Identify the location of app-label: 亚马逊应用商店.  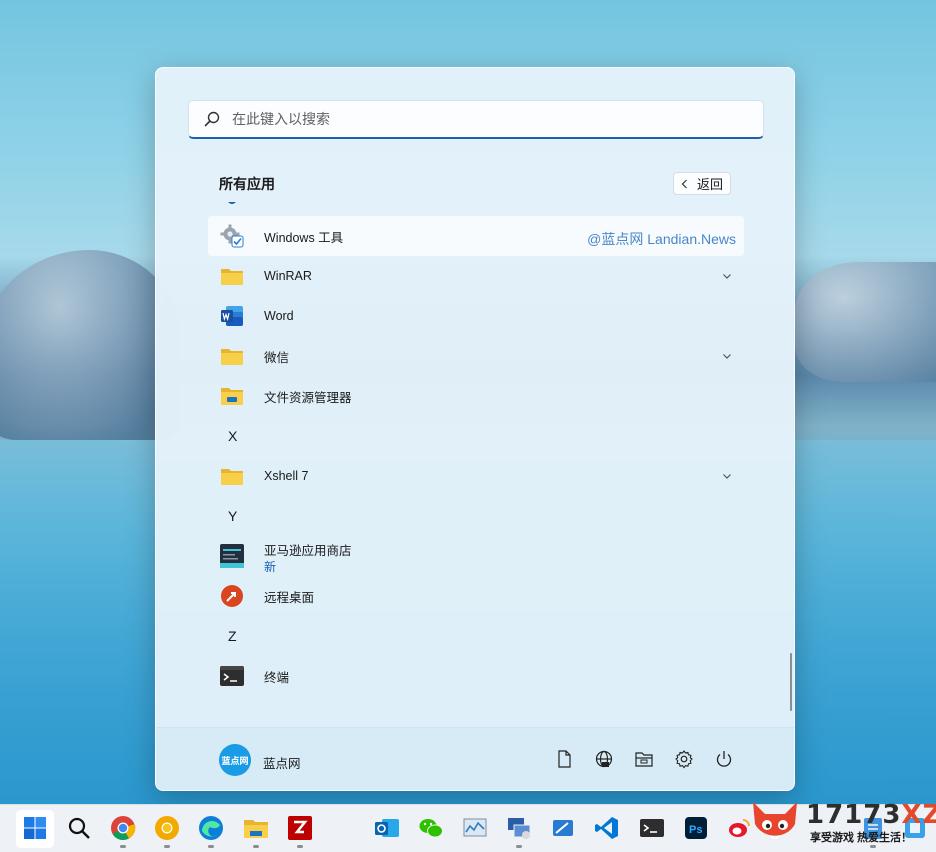
(308, 551).